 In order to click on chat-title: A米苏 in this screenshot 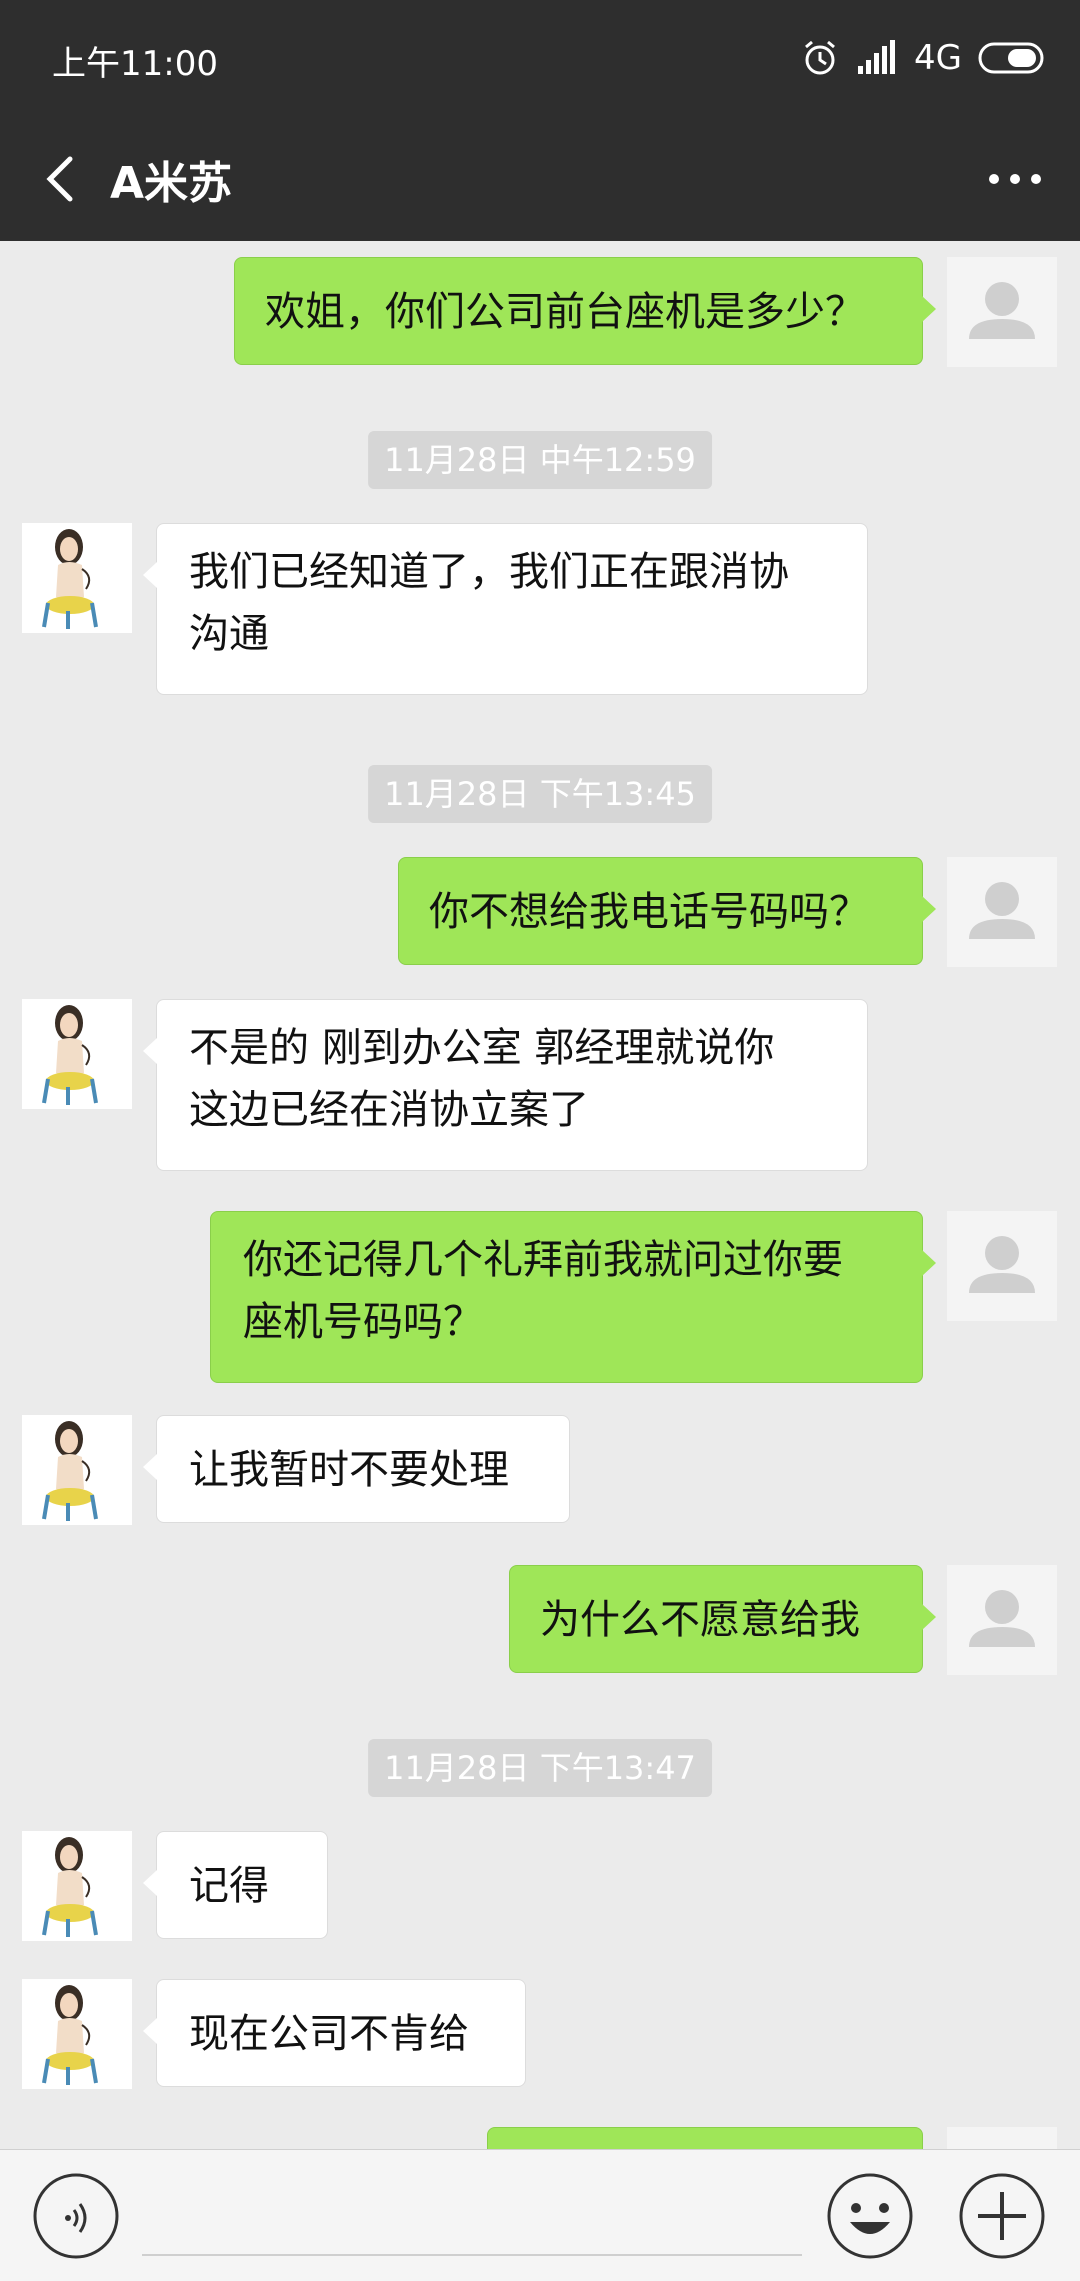, I will do `click(171, 183)`.